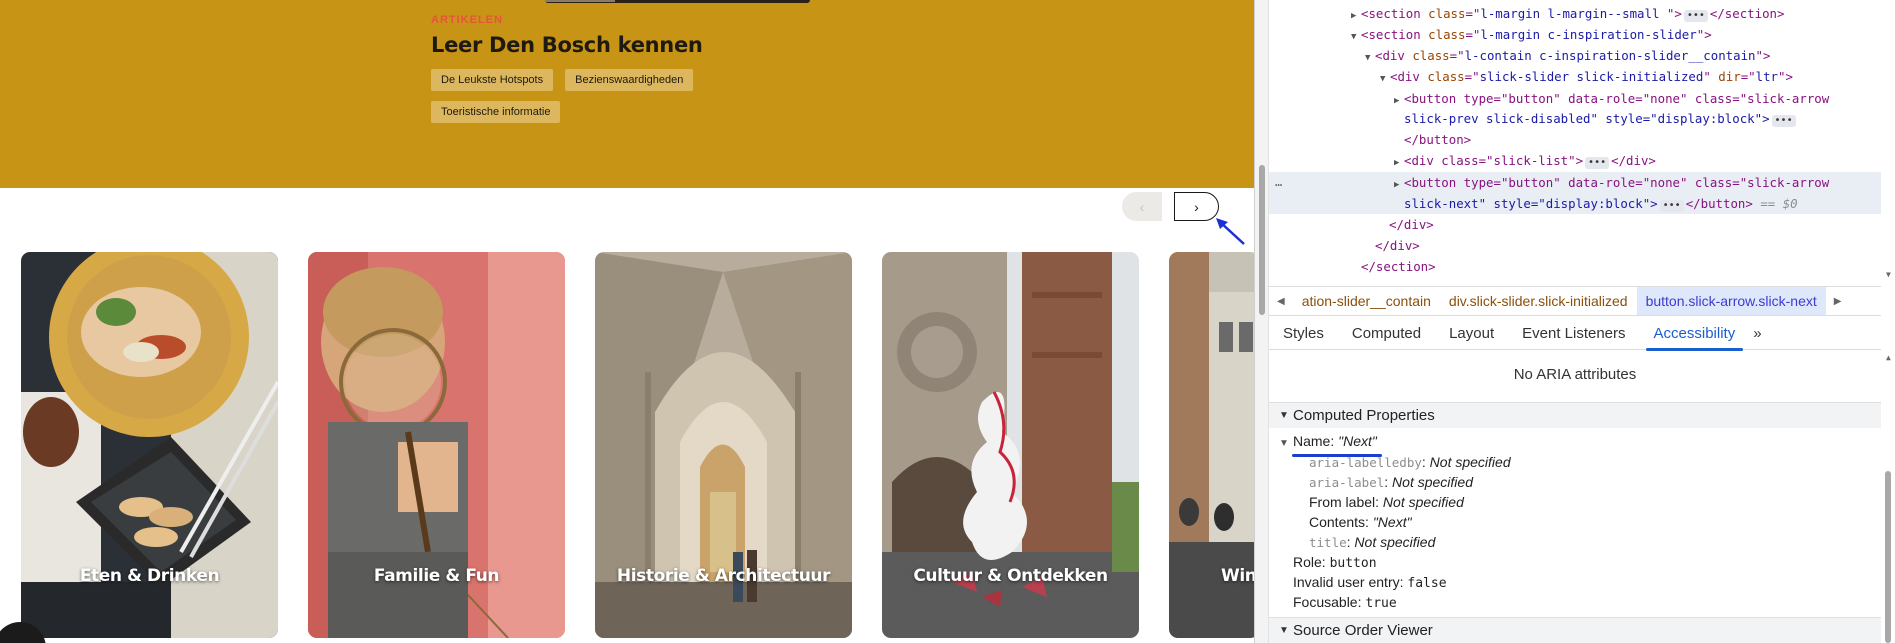 The image size is (1895, 643). I want to click on slider-prev-button: ‹, so click(1142, 206).